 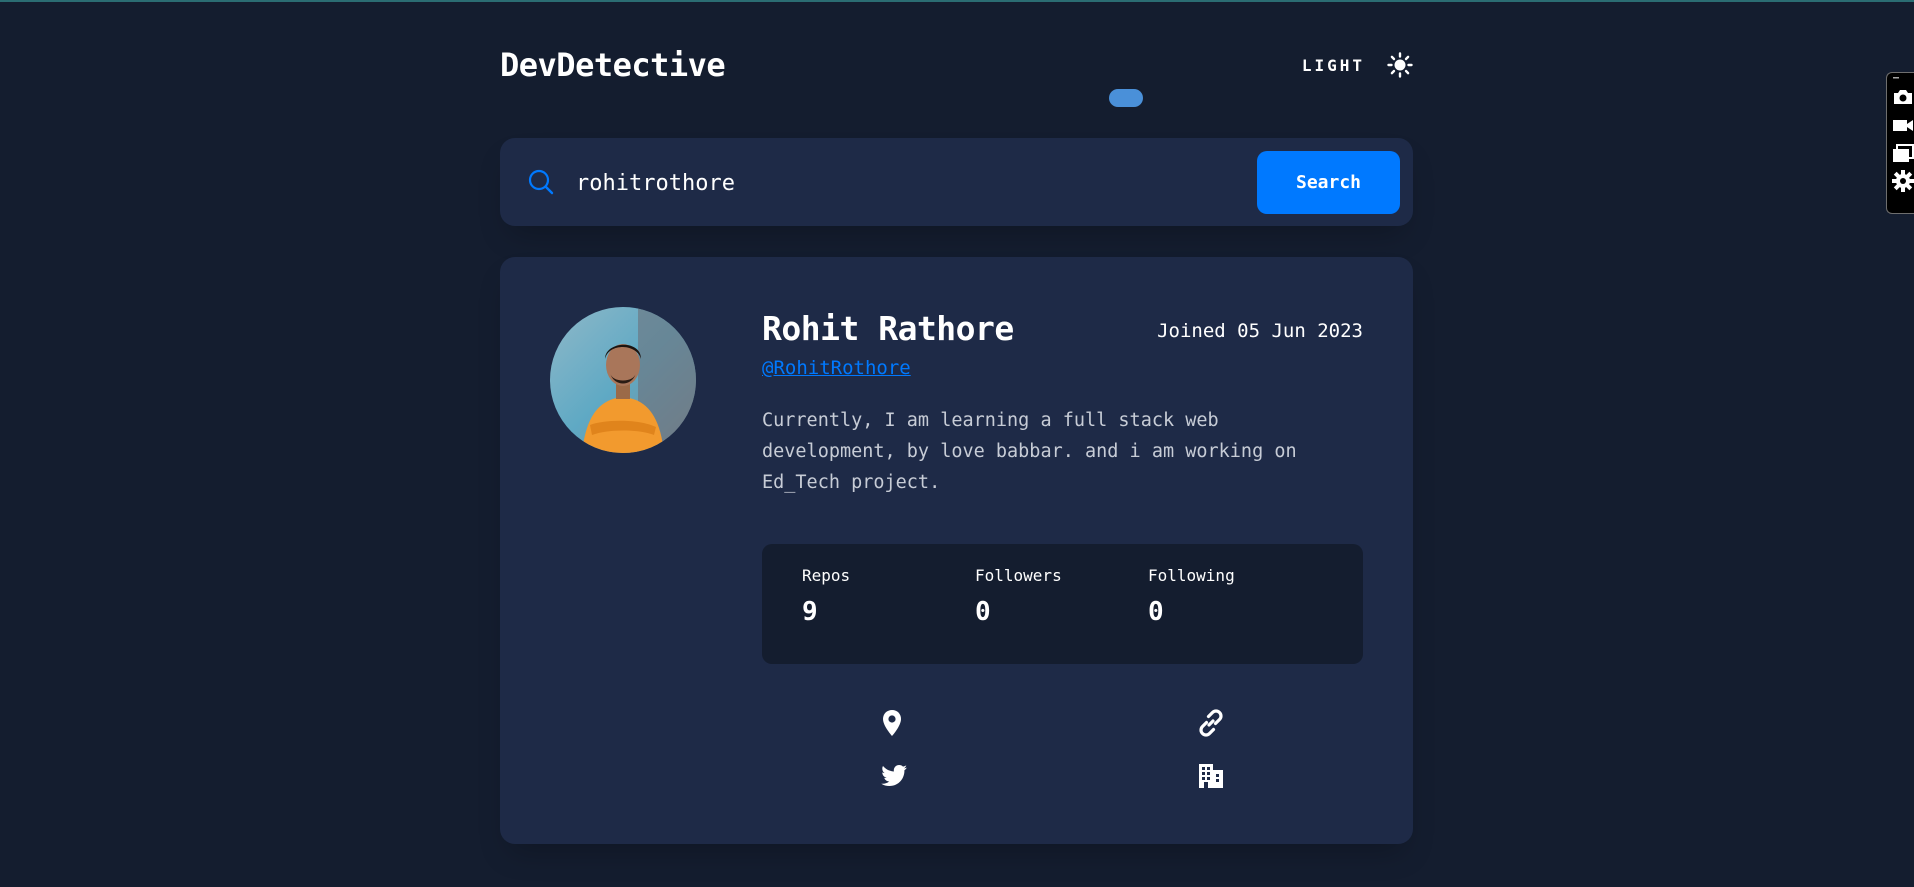 What do you see at coordinates (1191, 575) in the screenshot?
I see `stat-label: Following` at bounding box center [1191, 575].